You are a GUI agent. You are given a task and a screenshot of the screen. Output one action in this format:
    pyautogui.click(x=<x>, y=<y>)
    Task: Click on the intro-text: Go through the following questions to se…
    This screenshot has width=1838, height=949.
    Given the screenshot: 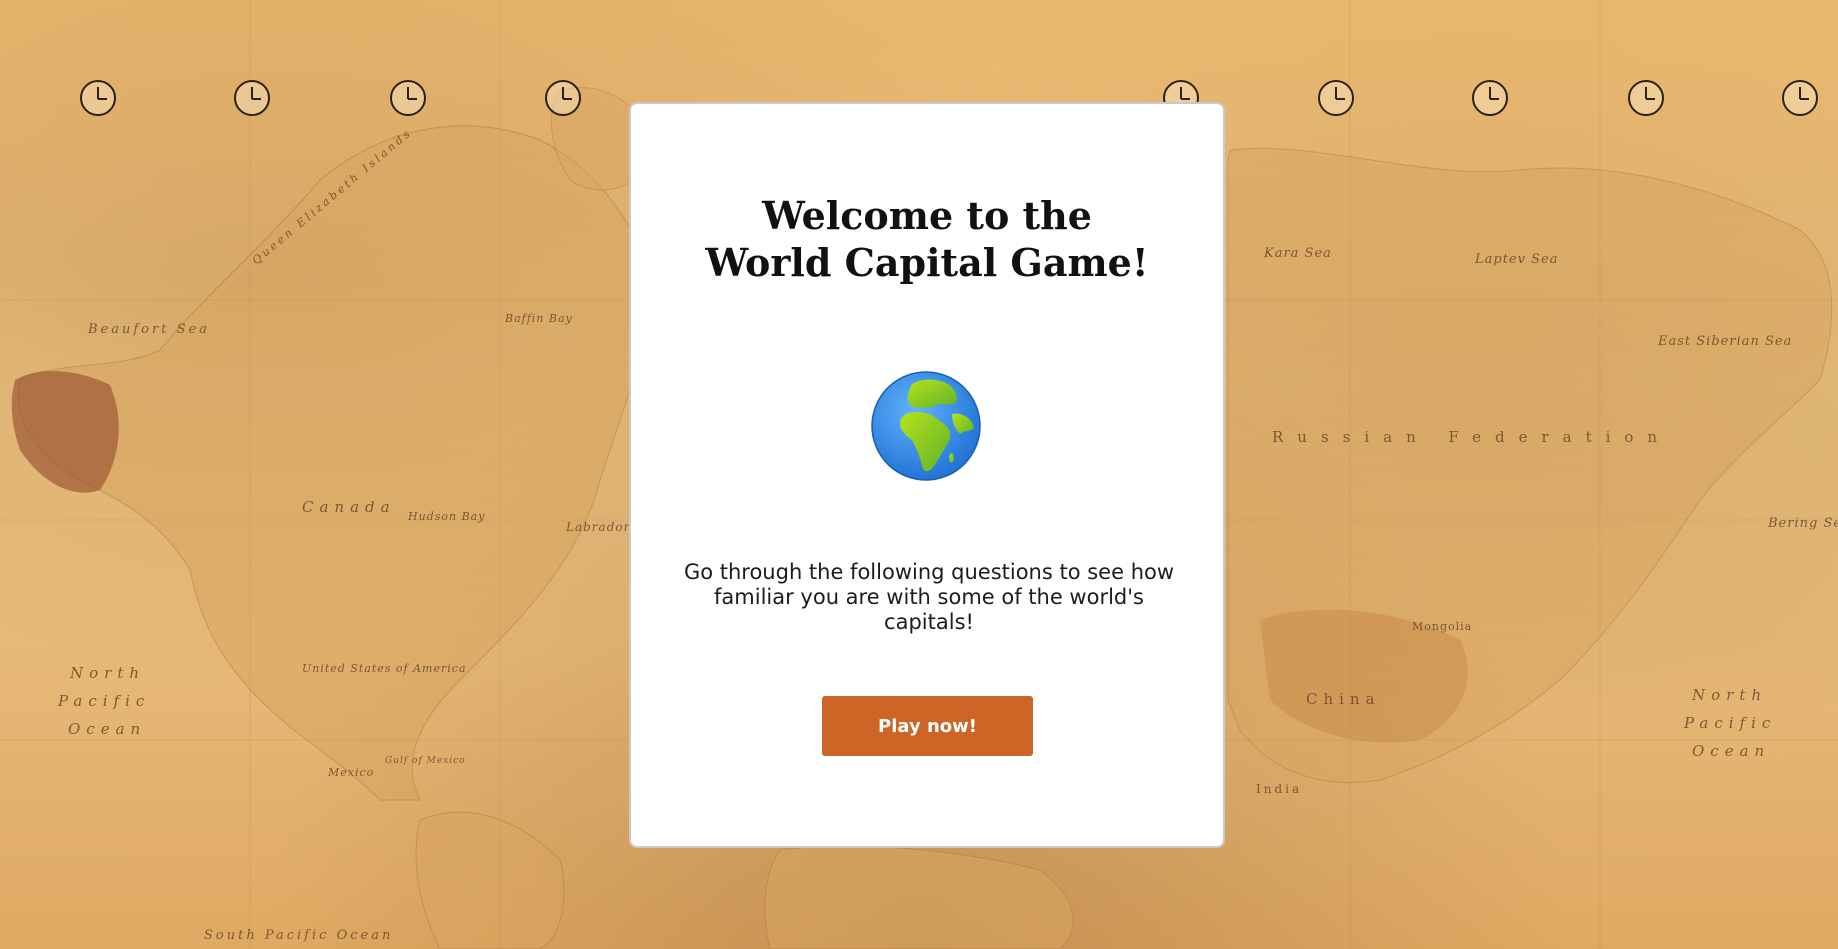 What is the action you would take?
    pyautogui.click(x=929, y=597)
    